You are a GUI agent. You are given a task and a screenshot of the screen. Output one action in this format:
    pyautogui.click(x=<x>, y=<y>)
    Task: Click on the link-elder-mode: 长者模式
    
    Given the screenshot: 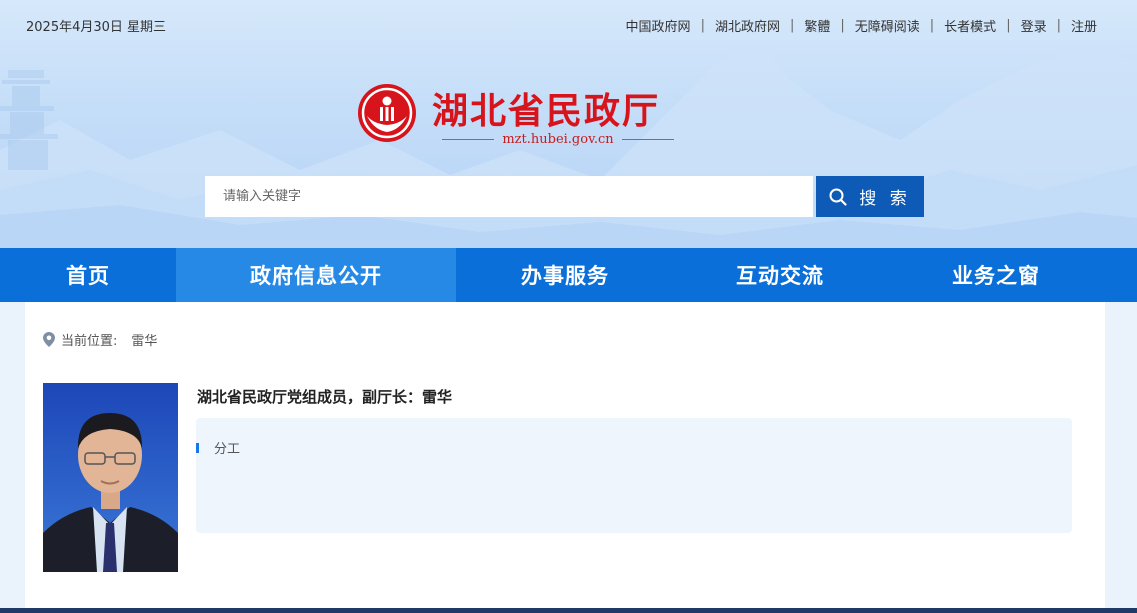 What is the action you would take?
    pyautogui.click(x=970, y=25)
    